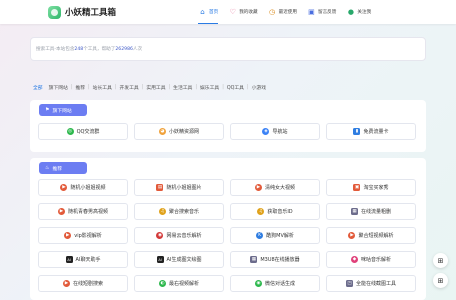 The width and height of the screenshot is (456, 300). Describe the element at coordinates (184, 260) in the screenshot. I see `tile-label: AI生成图文绘图` at that location.